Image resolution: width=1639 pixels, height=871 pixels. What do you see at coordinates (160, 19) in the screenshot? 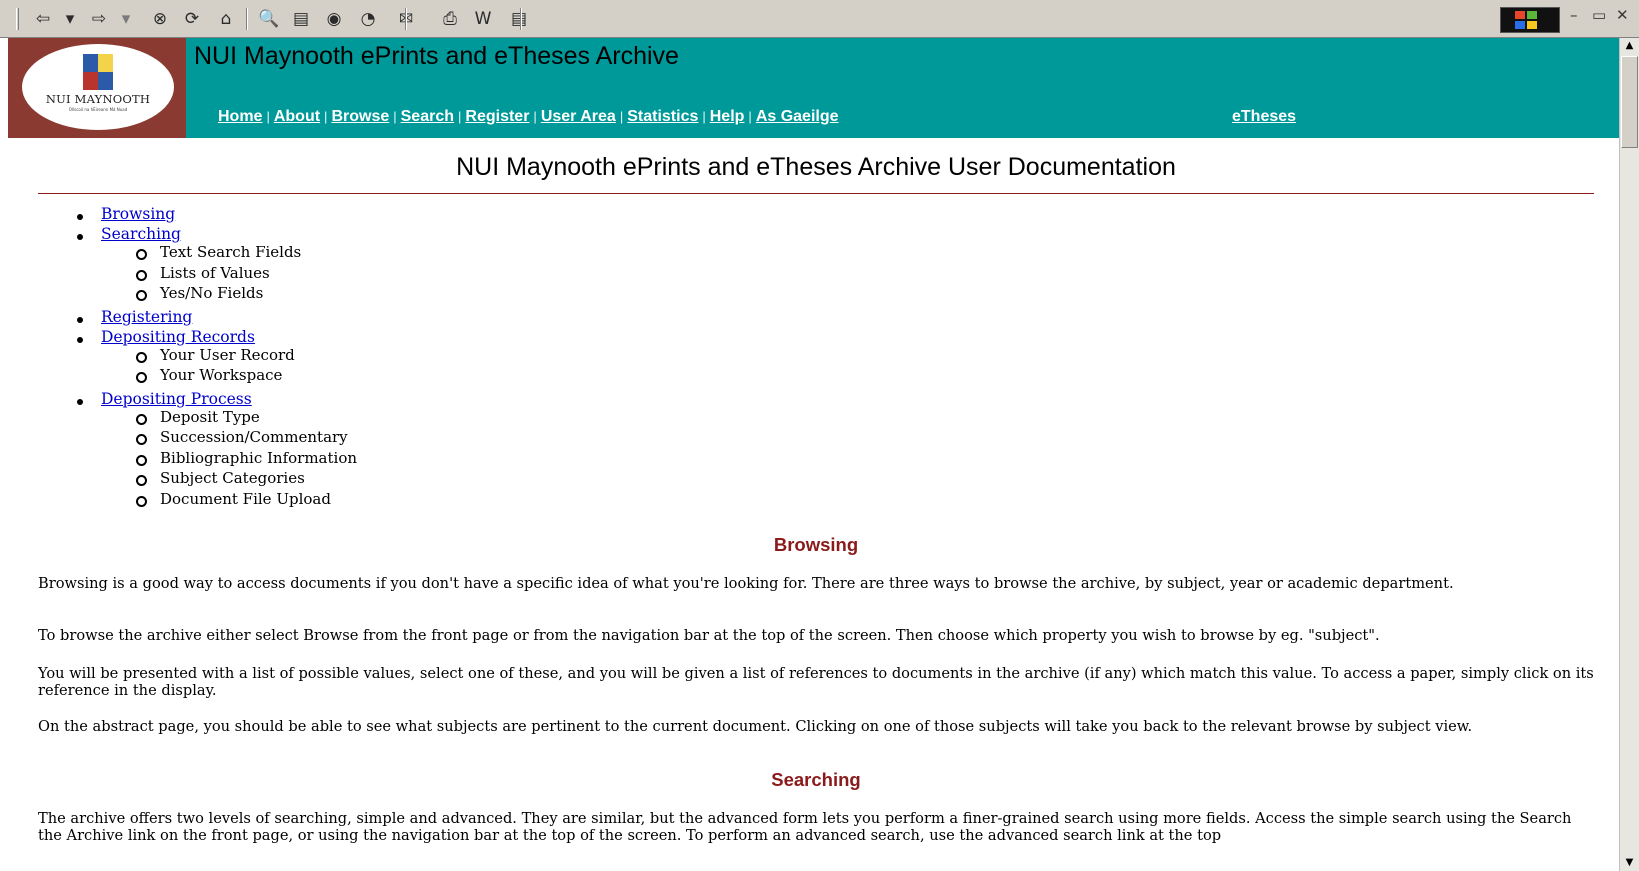
I see `stop-icon: ⊗` at bounding box center [160, 19].